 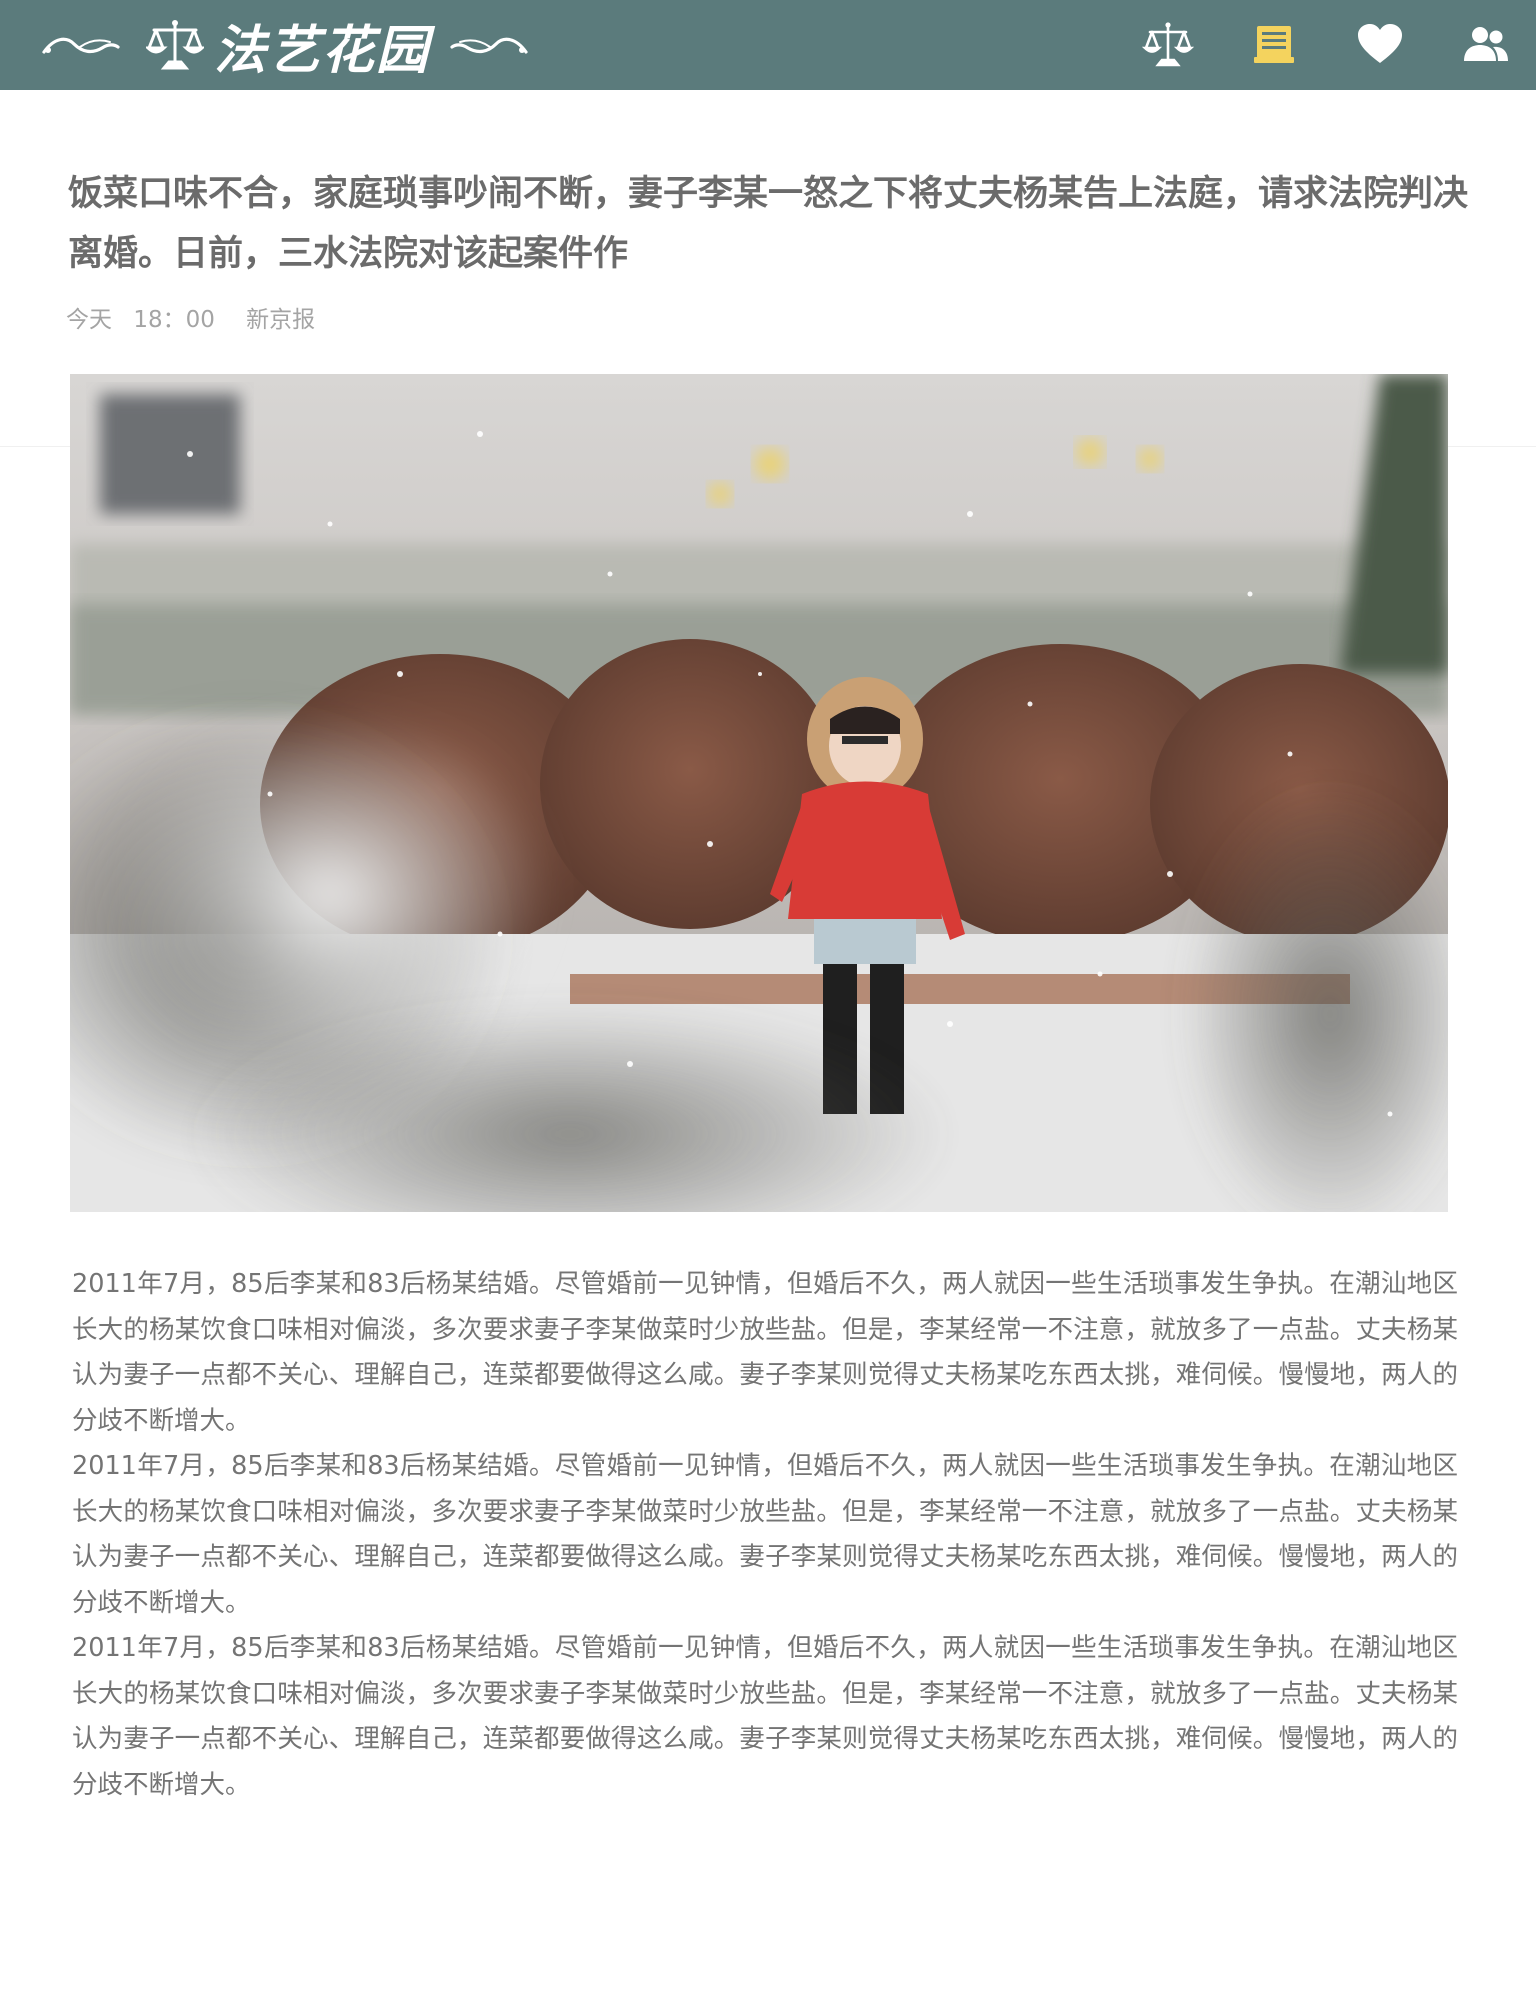 I want to click on notebook-icon, so click(x=1274, y=44).